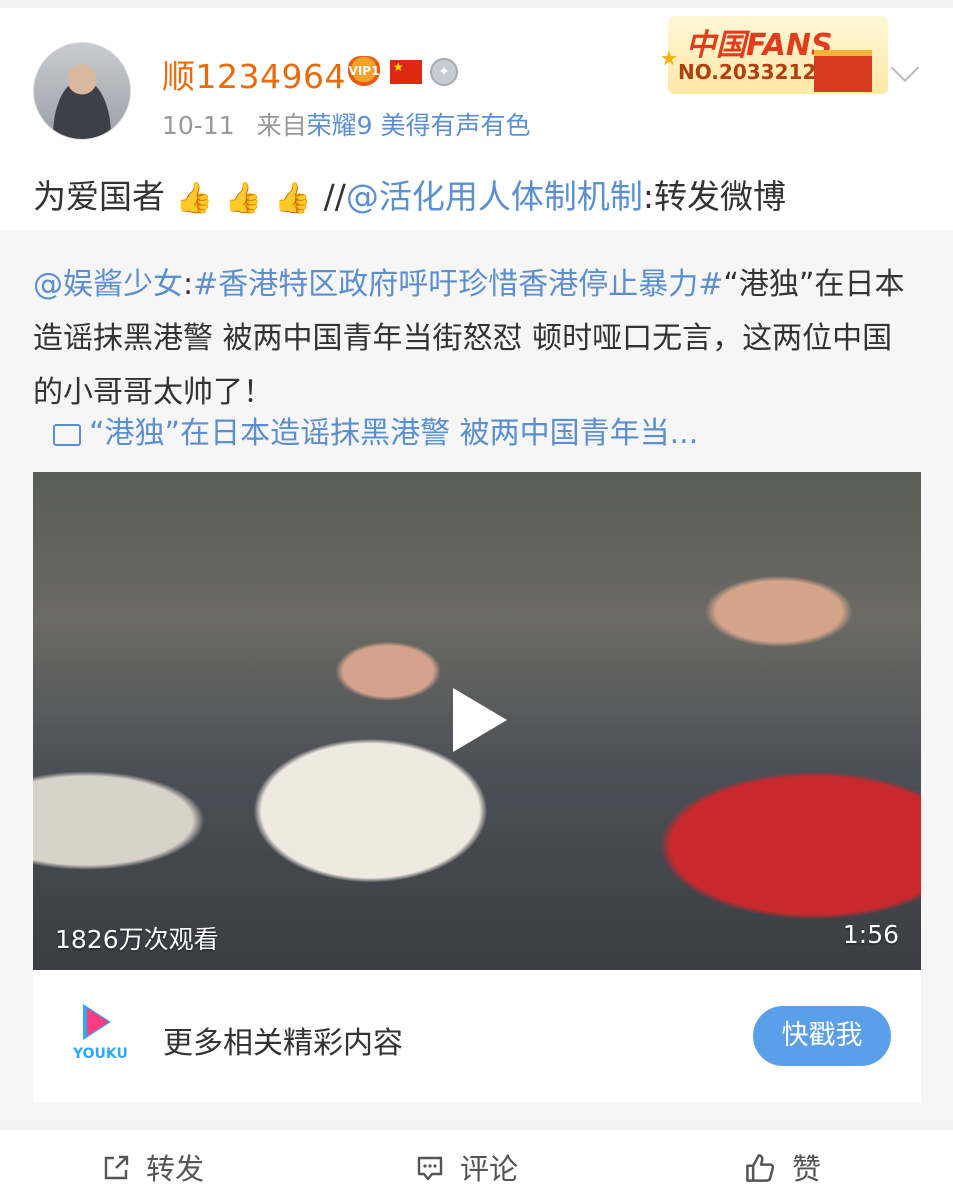 This screenshot has height=1200, width=953. What do you see at coordinates (669, 58) in the screenshot?
I see `star-icon: ★` at bounding box center [669, 58].